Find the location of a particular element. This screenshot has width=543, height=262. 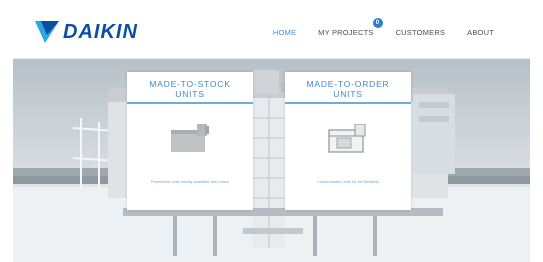

brand-name: DAIKIN is located at coordinates (100, 32).